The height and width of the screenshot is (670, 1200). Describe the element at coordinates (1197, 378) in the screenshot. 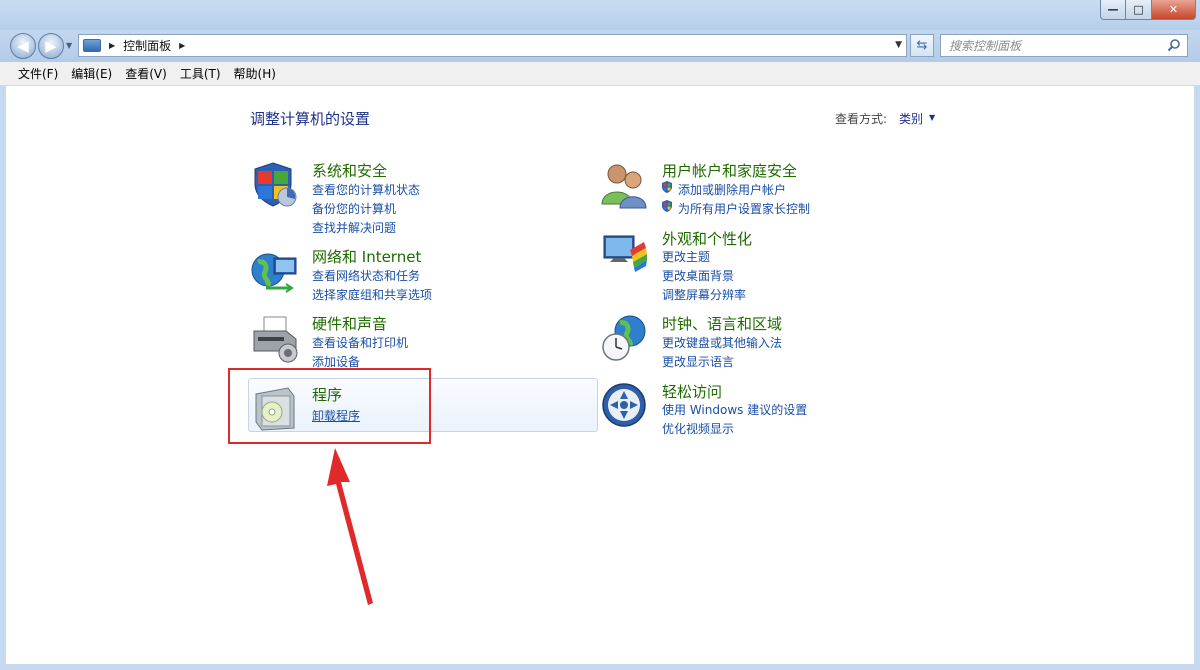

I see `window-frame-right` at that location.